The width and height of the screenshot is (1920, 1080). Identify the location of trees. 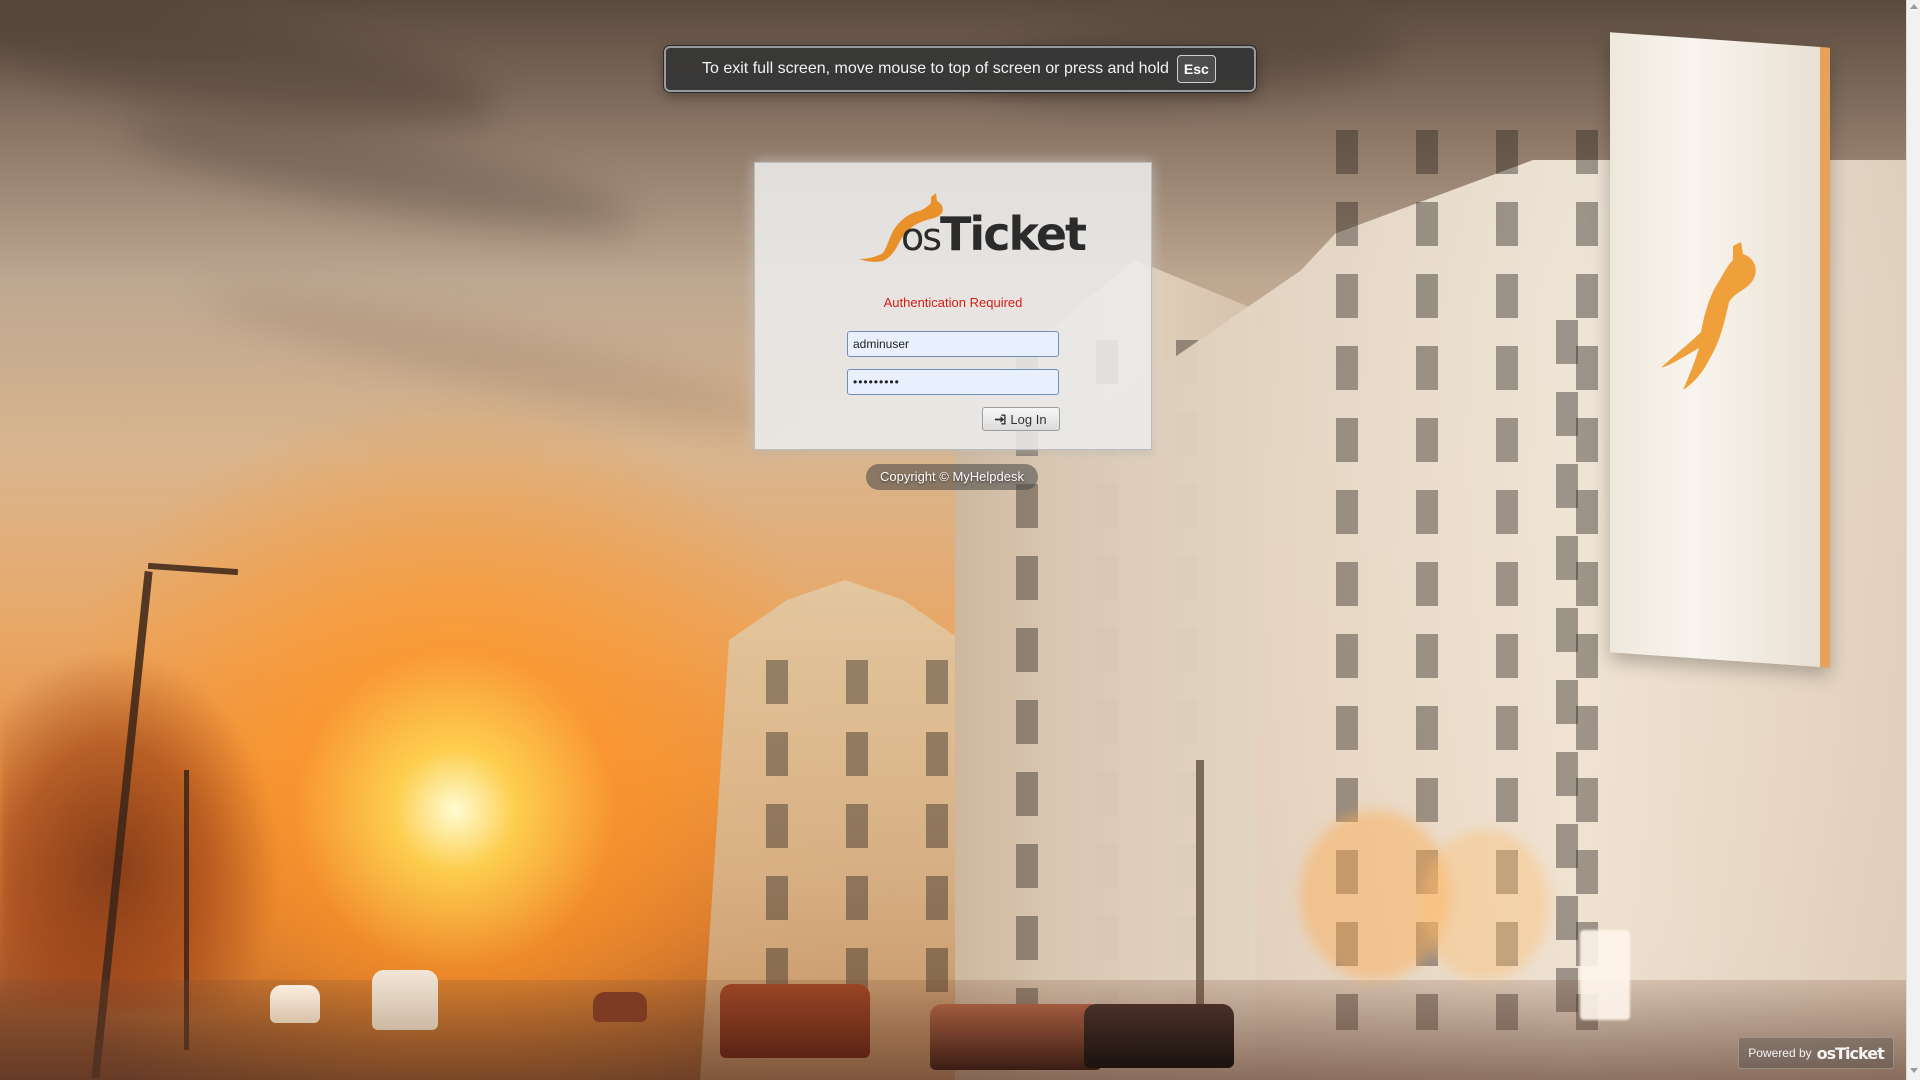
(140, 830).